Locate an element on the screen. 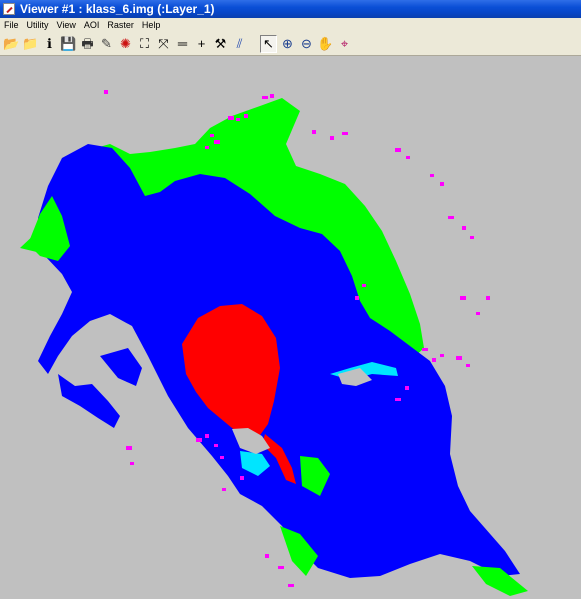 This screenshot has height=599, width=581. select-arrow-icon: ↖ is located at coordinates (268, 43).